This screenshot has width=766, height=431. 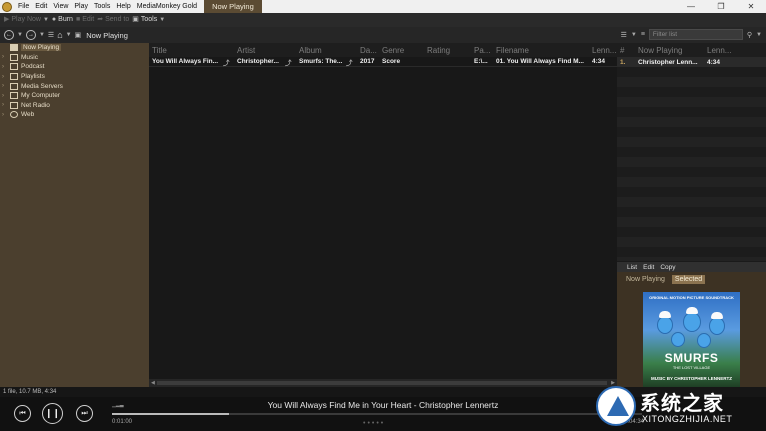 I want to click on send-to-button: ➦ Send to, so click(x=113, y=20).